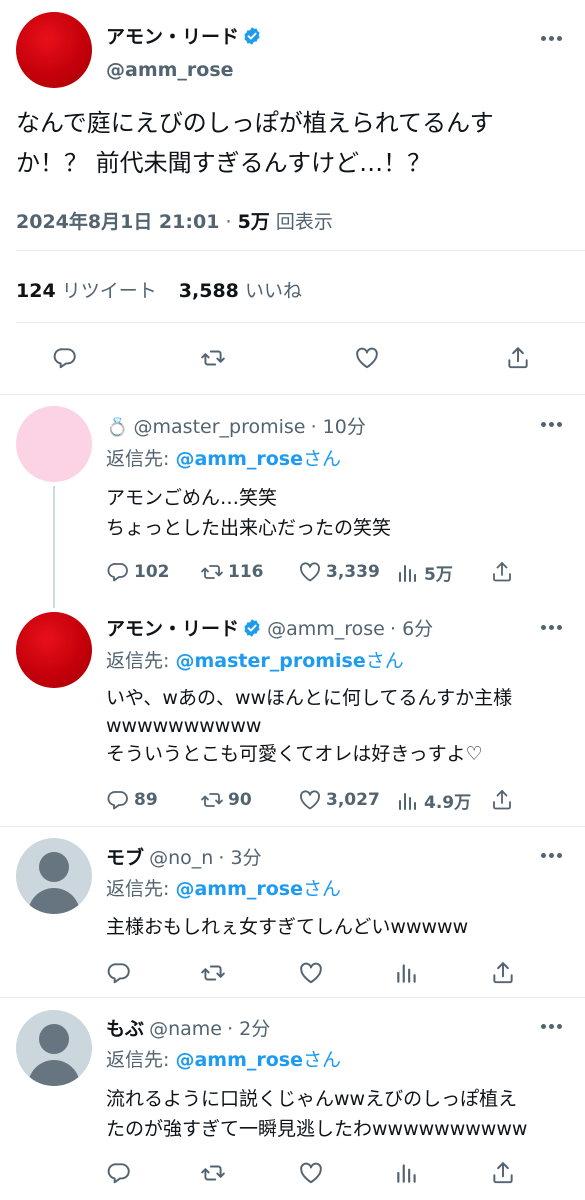 The width and height of the screenshot is (585, 1200). I want to click on author-name: もぶ, so click(125, 1029).